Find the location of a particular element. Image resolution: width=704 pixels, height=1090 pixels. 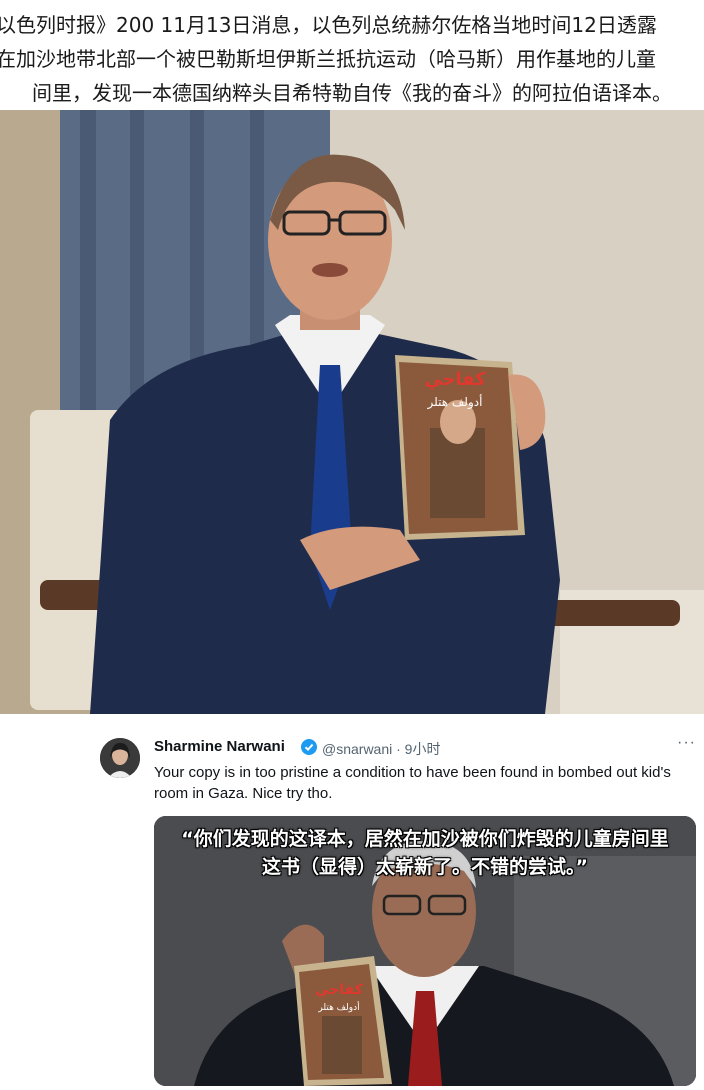

tweet-author-name: Sharmine Narwani is located at coordinates (219, 746).